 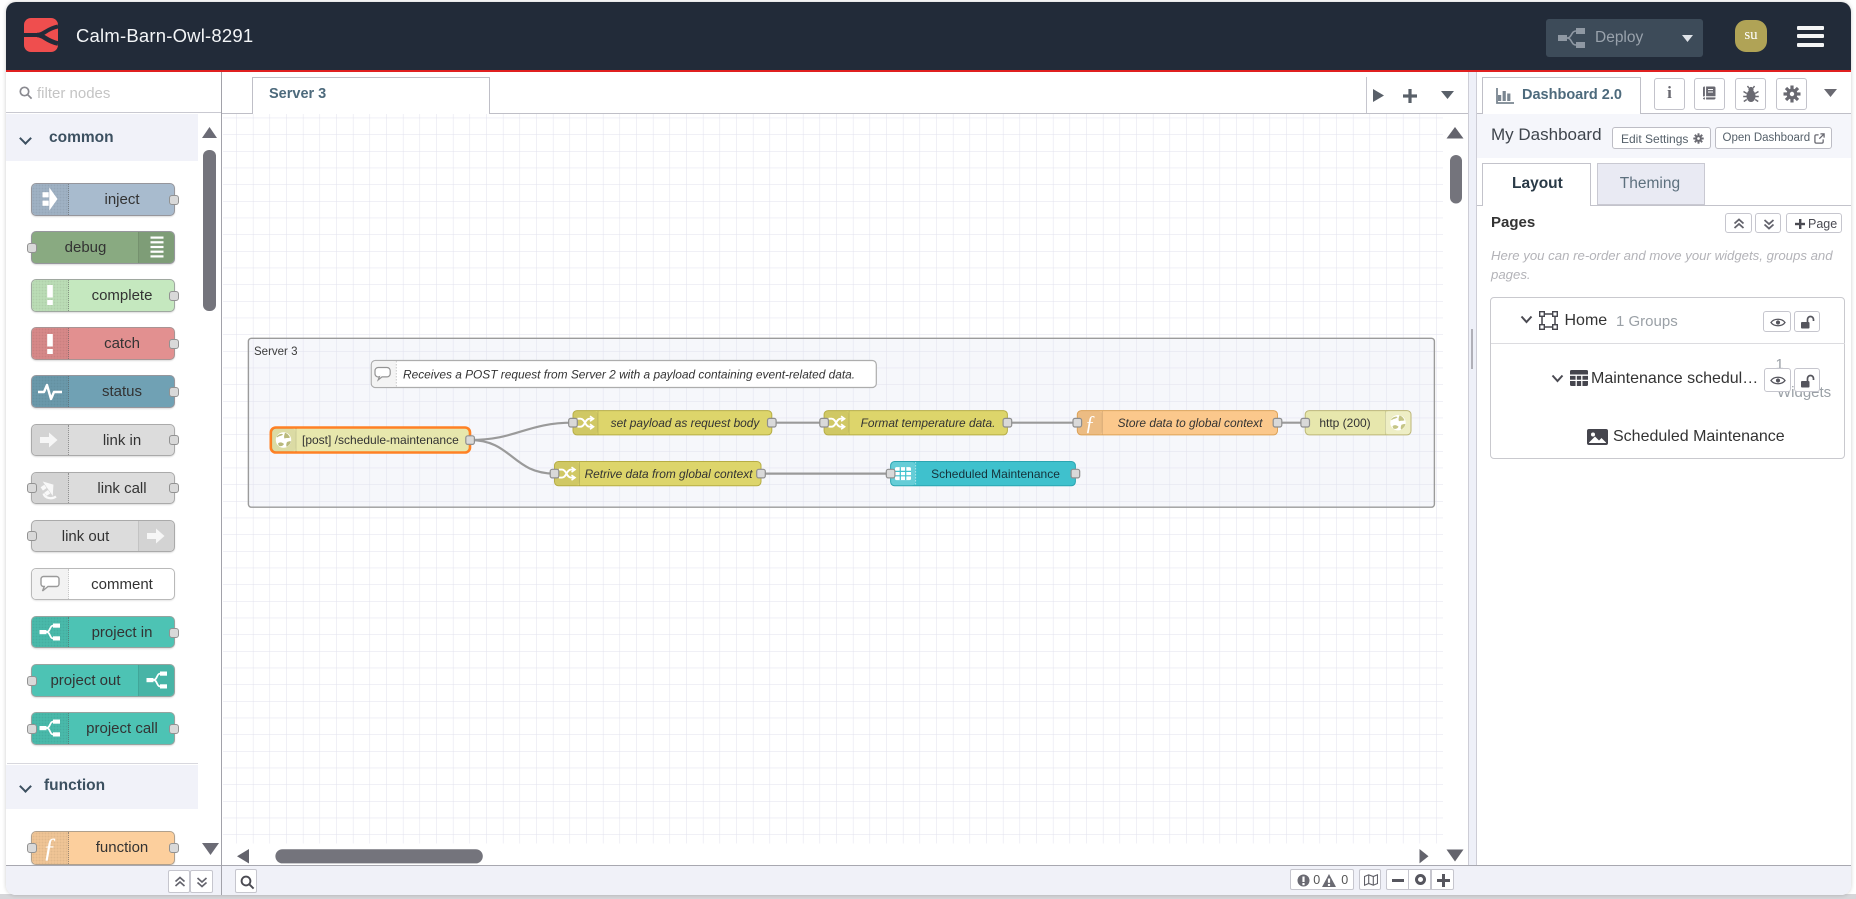 What do you see at coordinates (1090, 423) in the screenshot?
I see `svg-text: ƒ` at bounding box center [1090, 423].